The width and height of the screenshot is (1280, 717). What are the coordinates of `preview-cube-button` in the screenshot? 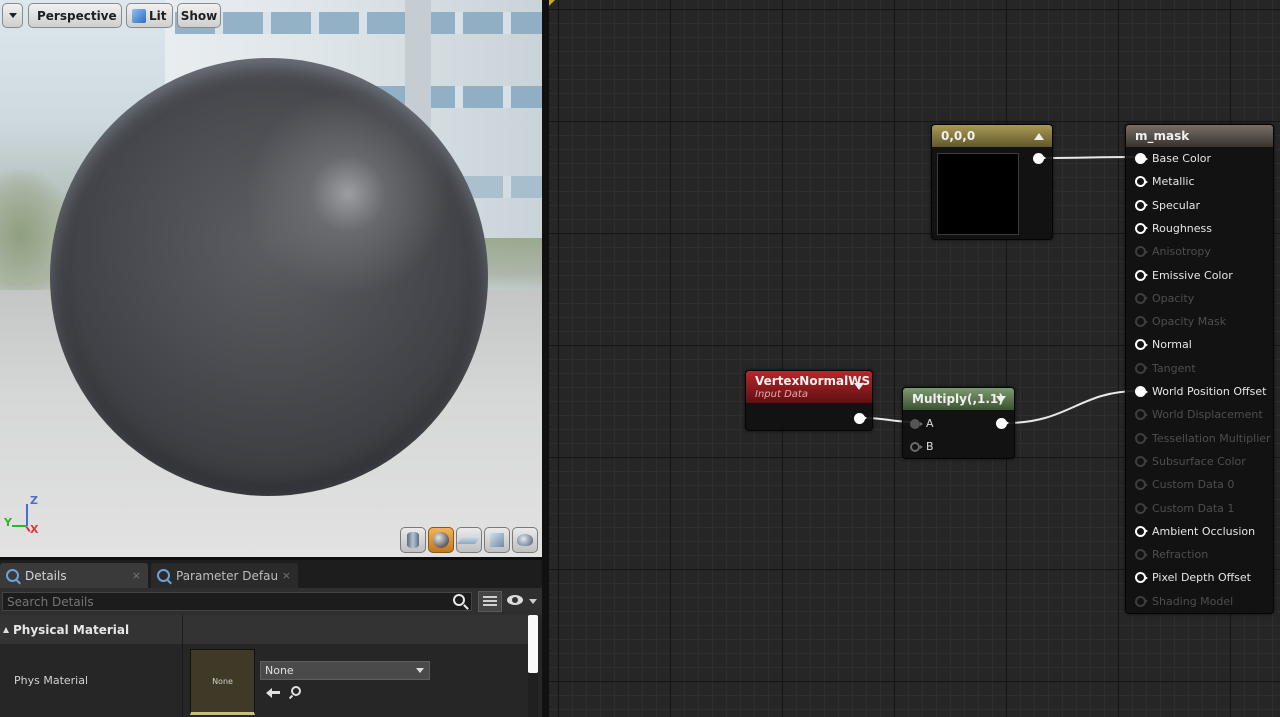 It's located at (497, 540).